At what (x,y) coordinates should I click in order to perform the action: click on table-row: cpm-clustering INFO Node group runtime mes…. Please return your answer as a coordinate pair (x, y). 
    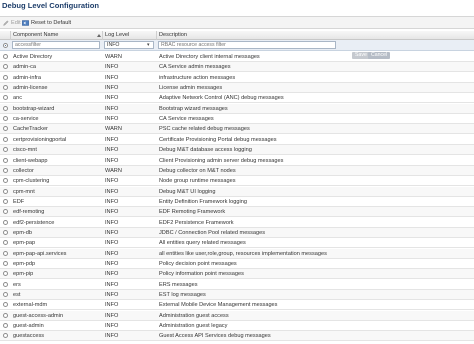
    Looking at the image, I should click on (237, 181).